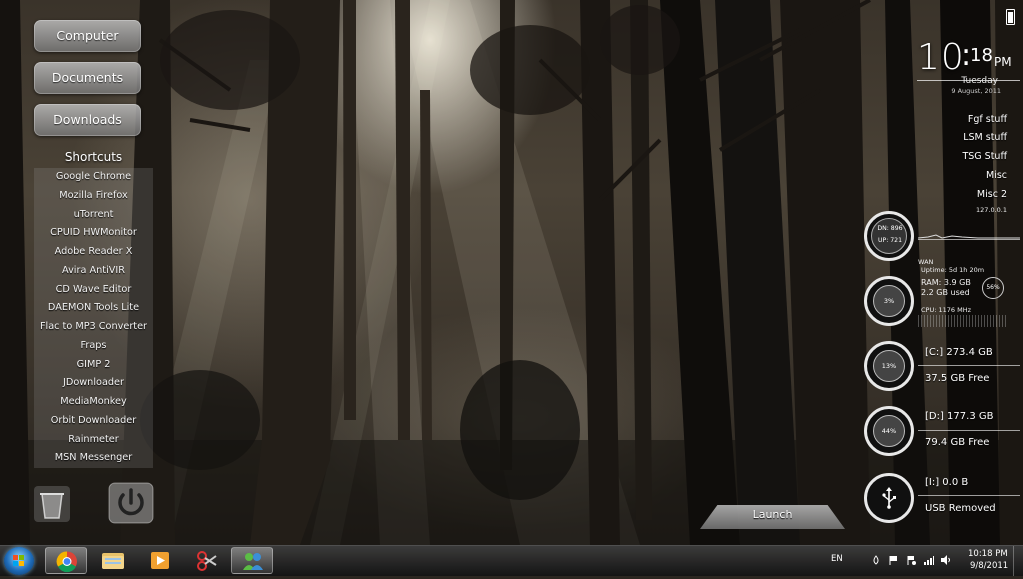 This screenshot has height=579, width=1023. What do you see at coordinates (976, 91) in the screenshot?
I see `clock-date: 9 August, 2011` at bounding box center [976, 91].